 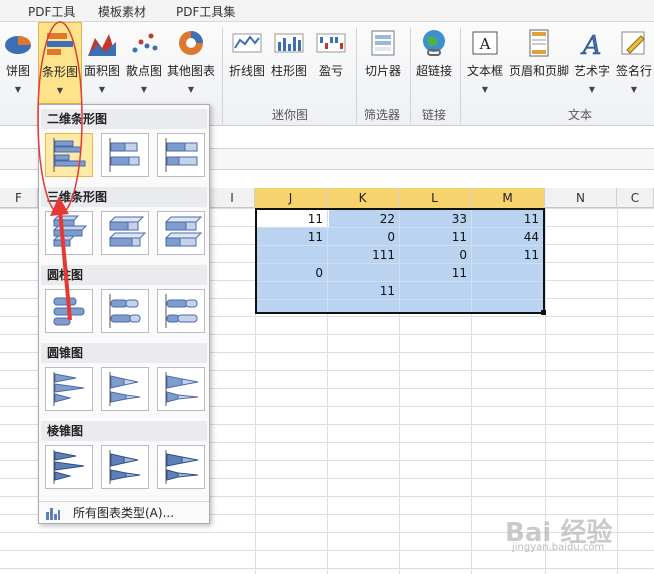 I want to click on cell-l4: 11, so click(x=435, y=273).